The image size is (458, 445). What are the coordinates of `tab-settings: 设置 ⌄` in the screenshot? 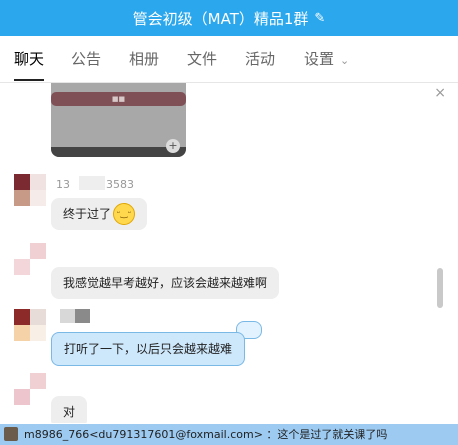 It's located at (326, 58).